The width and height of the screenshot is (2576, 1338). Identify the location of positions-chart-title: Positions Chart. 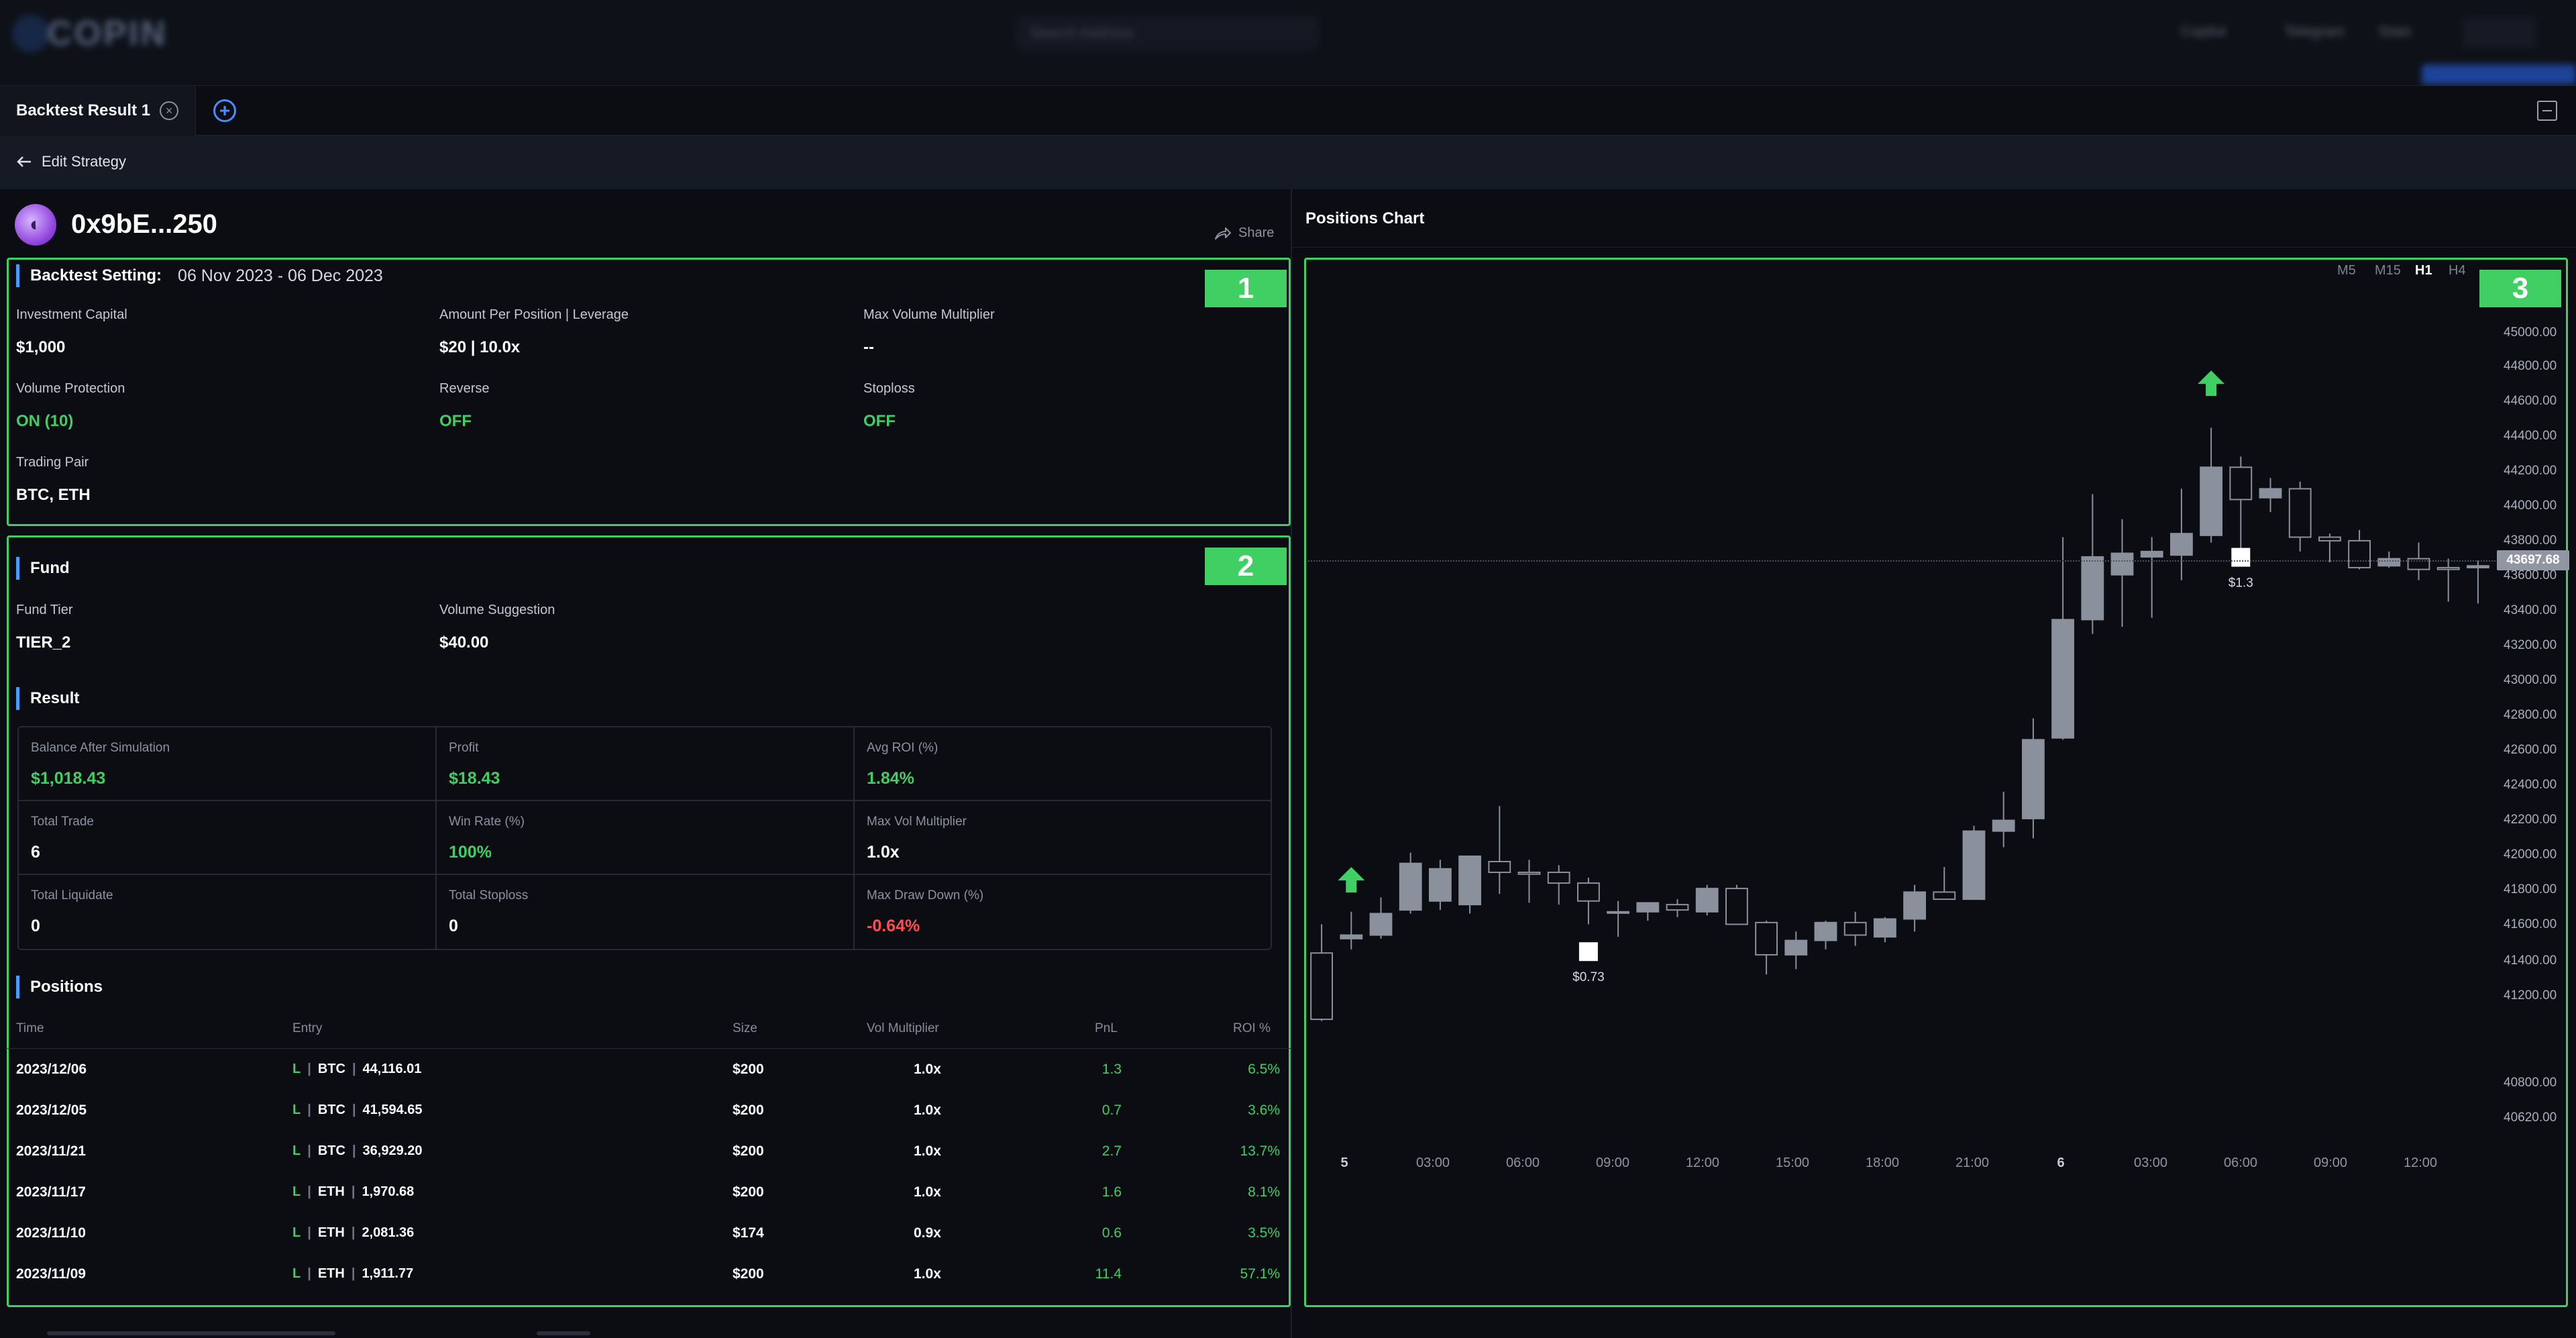
(1365, 218).